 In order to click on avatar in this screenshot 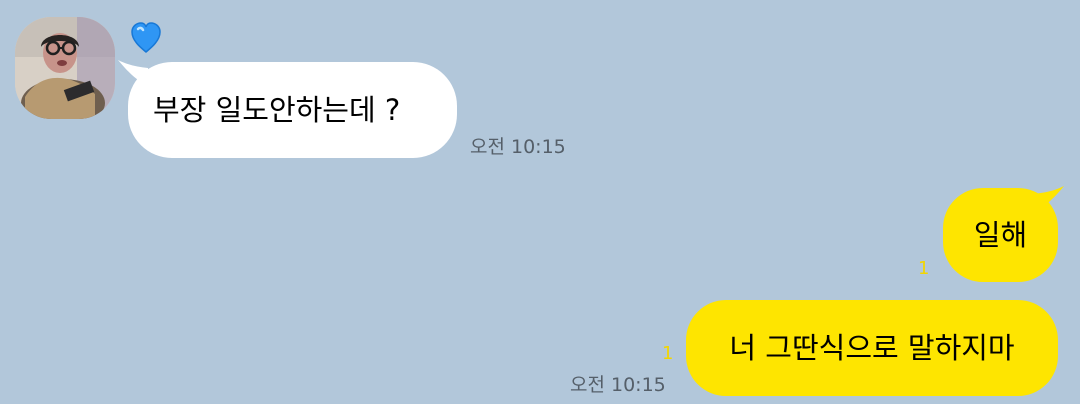, I will do `click(65, 68)`.